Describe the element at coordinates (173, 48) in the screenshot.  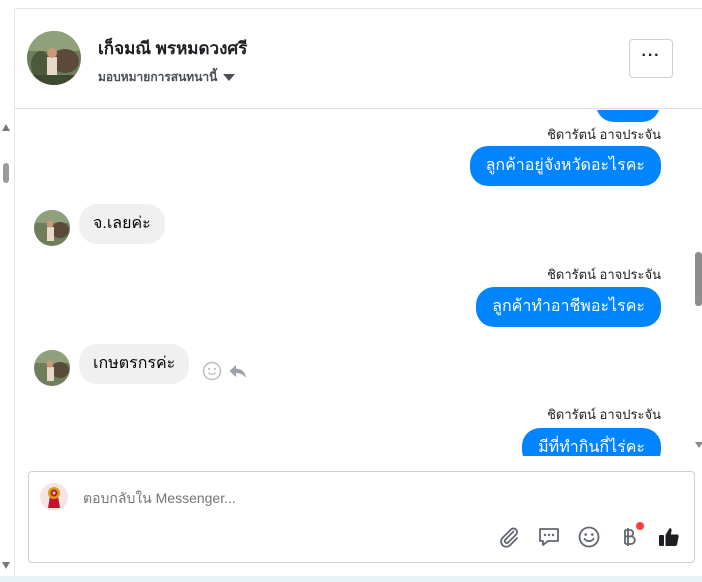
I see `contact-name: เก็จมณี พรหมดวงศรี` at that location.